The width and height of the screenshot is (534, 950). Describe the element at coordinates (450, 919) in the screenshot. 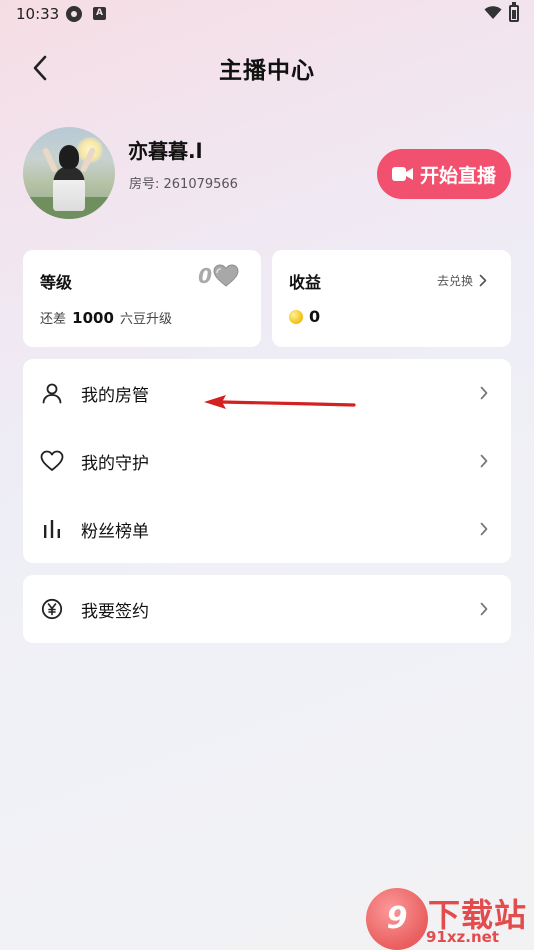

I see `watermark: 9 下载站 91xz.net` at that location.